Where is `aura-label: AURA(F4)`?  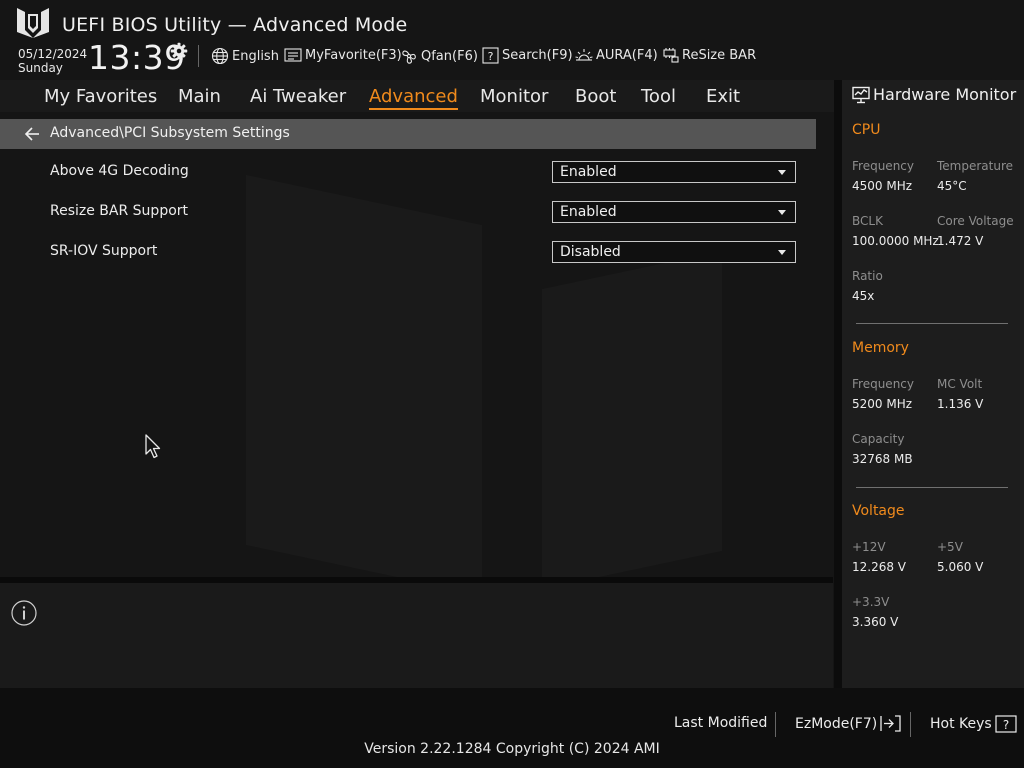
aura-label: AURA(F4) is located at coordinates (627, 55).